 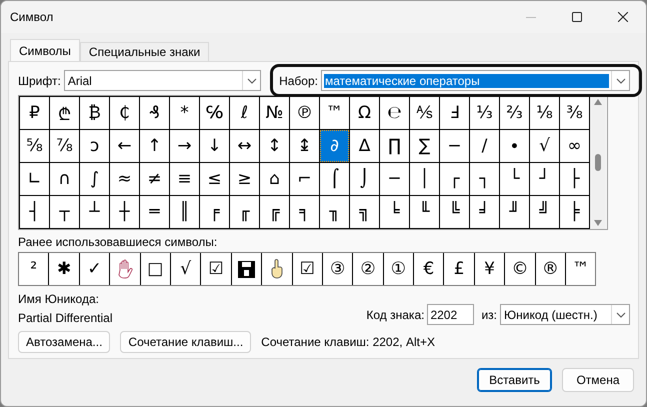 I want to click on symbol-cell: ┌, so click(x=454, y=179).